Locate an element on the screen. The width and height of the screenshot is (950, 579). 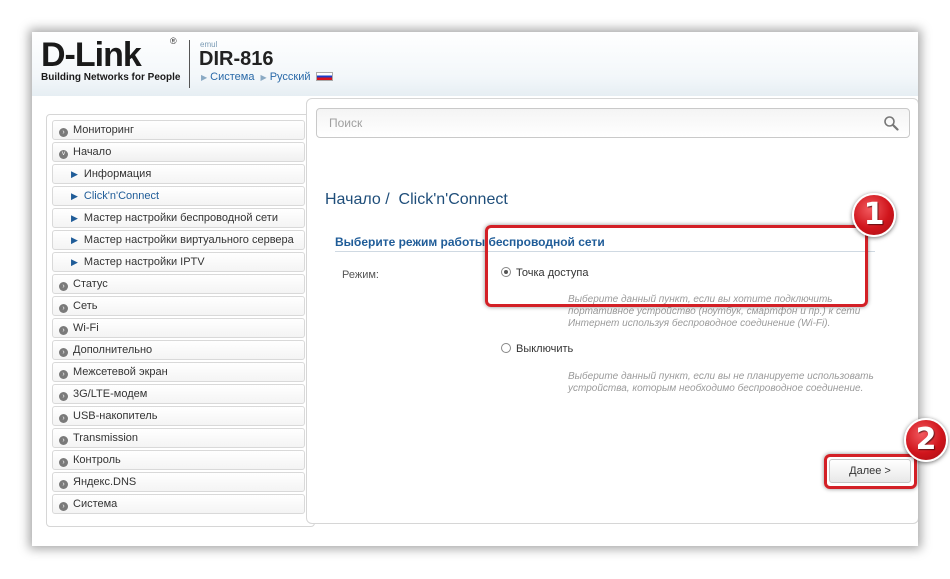
sidebar-item-yandex-dns: › Яндекс.DNS is located at coordinates (178, 482).